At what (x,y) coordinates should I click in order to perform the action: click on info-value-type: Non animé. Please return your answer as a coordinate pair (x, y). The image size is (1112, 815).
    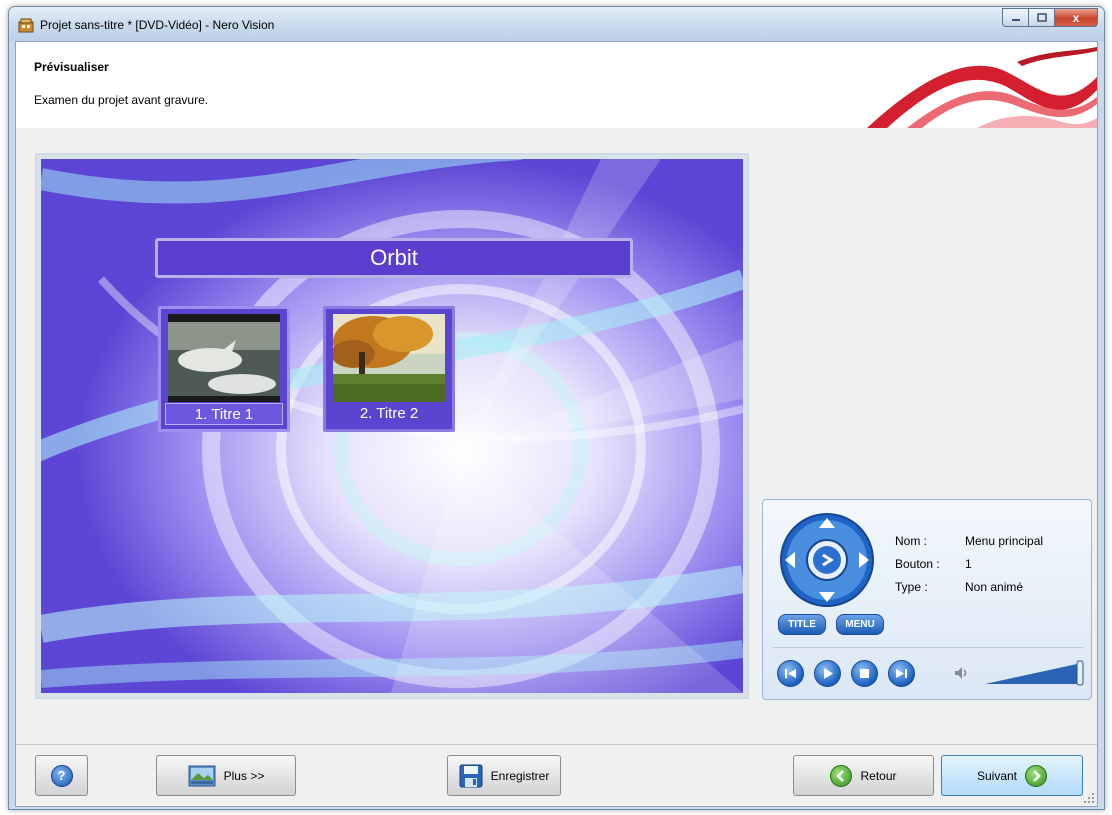
    Looking at the image, I should click on (994, 587).